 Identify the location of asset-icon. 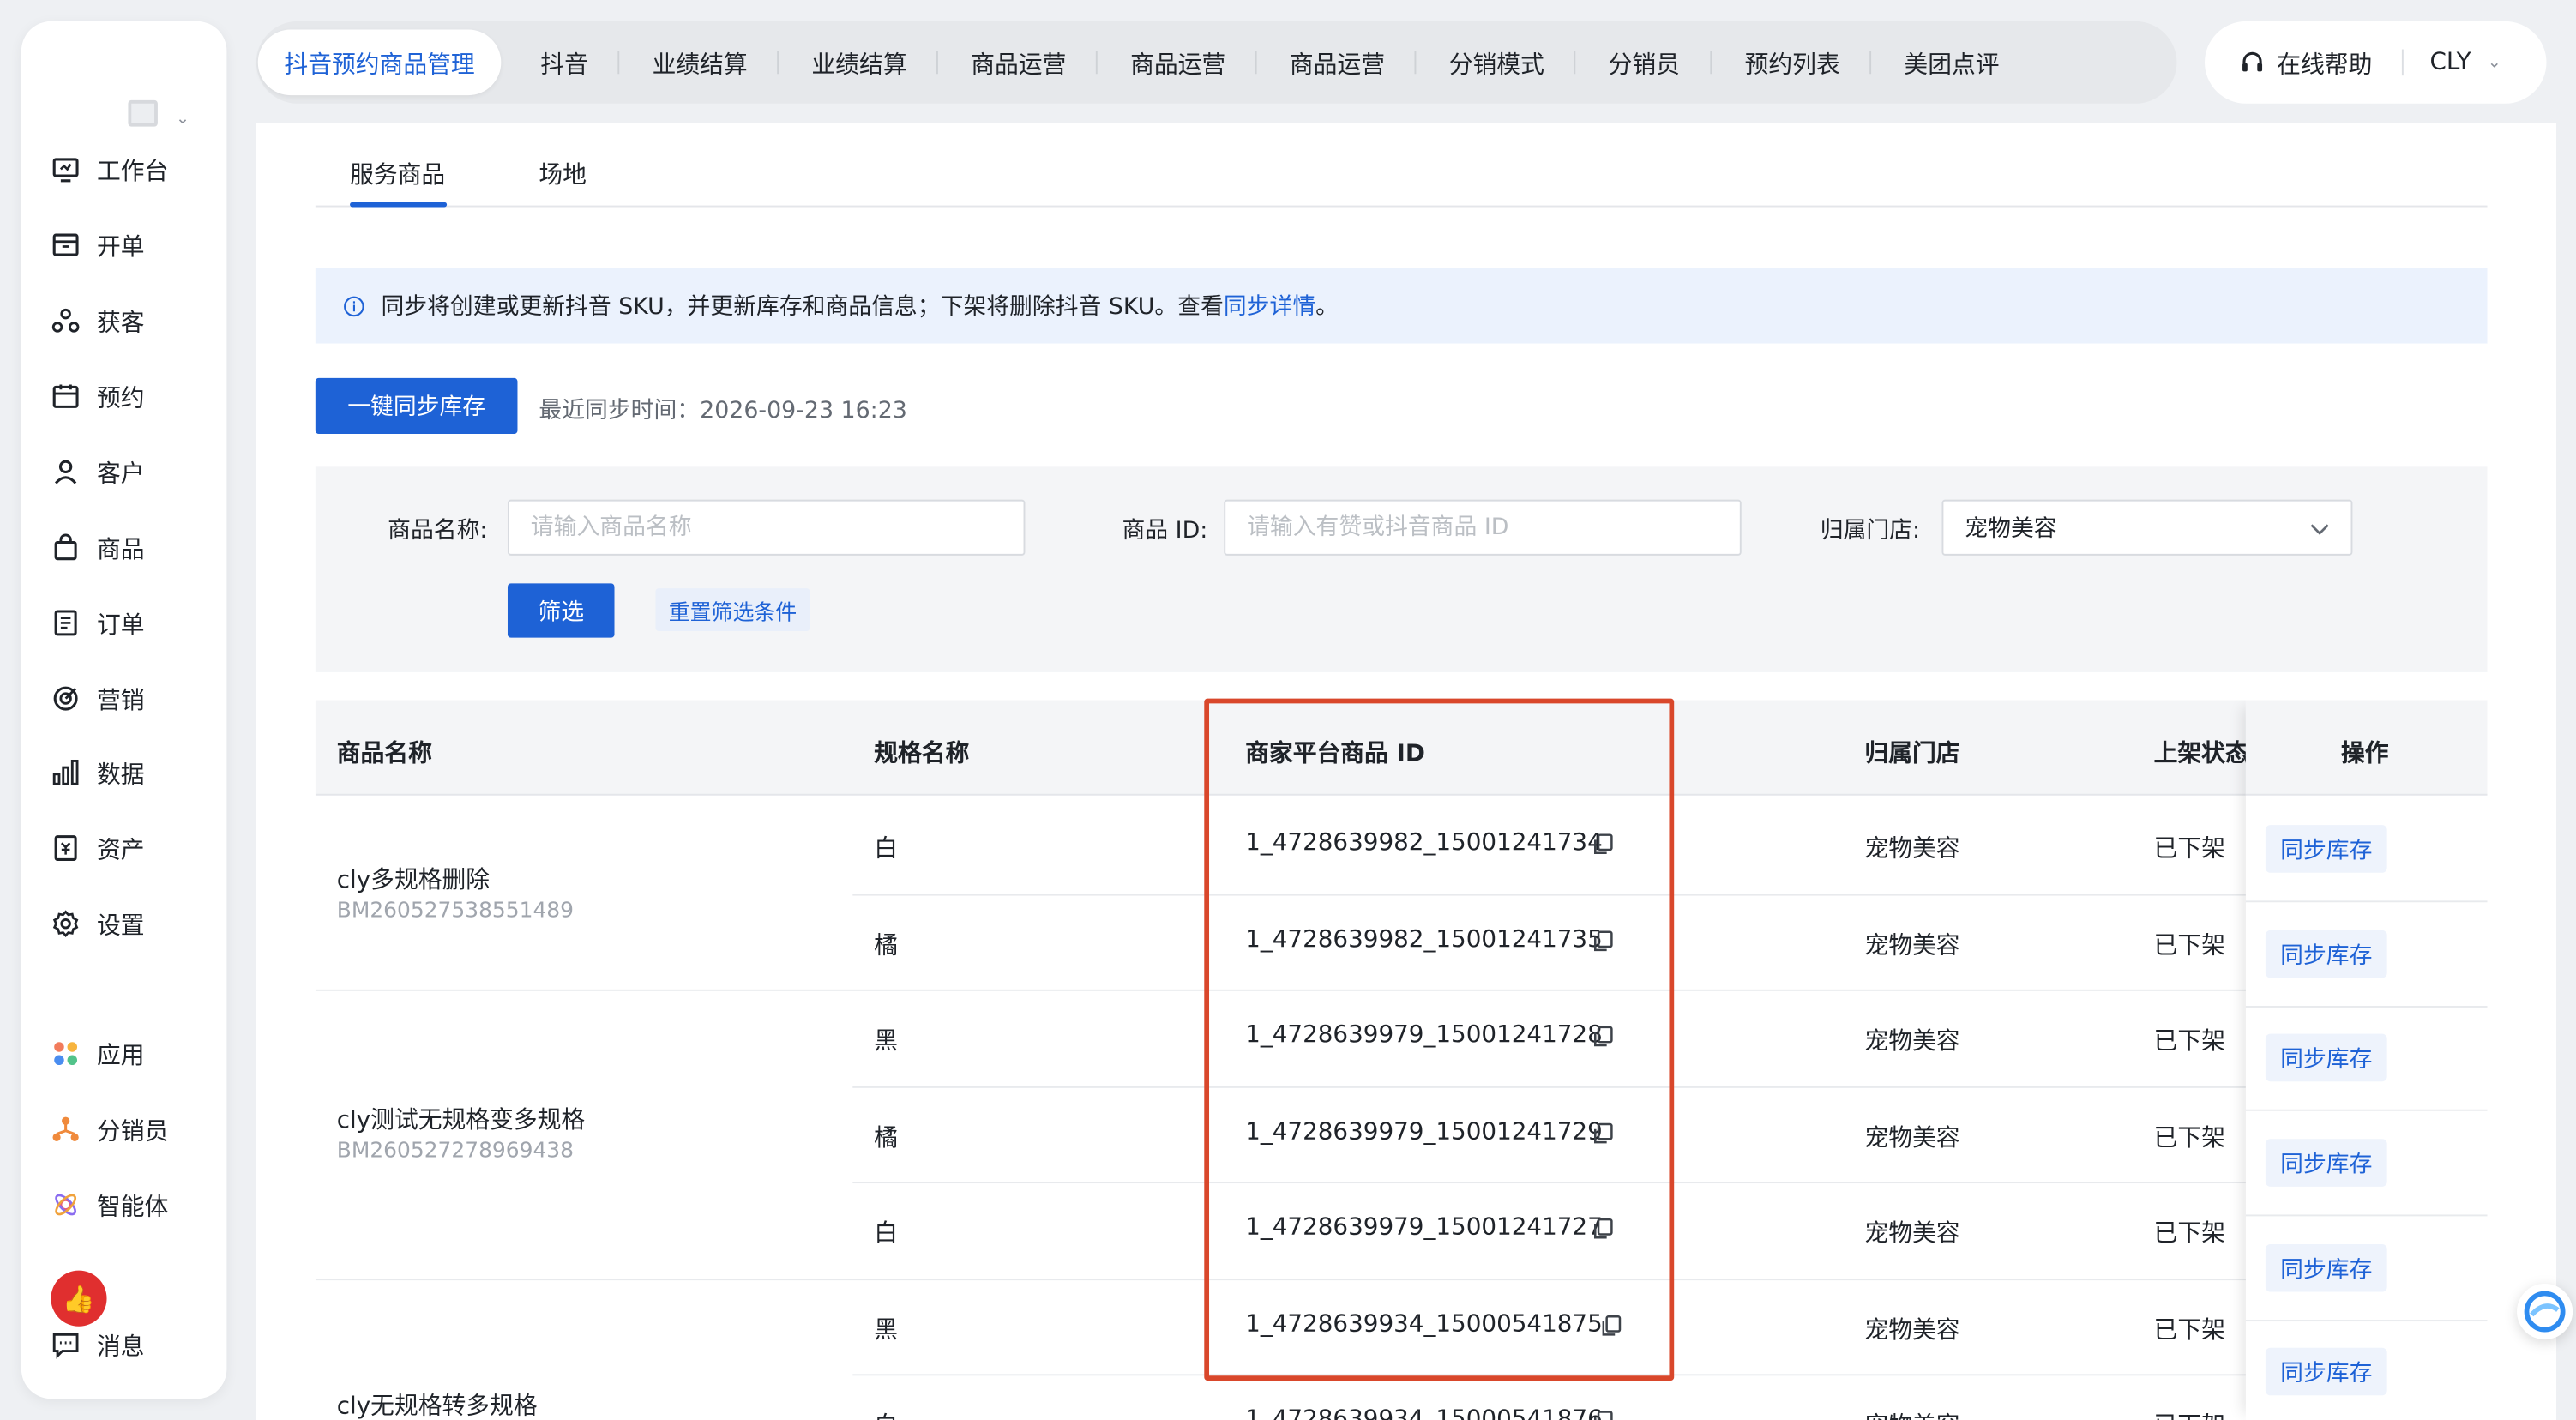
(65, 848).